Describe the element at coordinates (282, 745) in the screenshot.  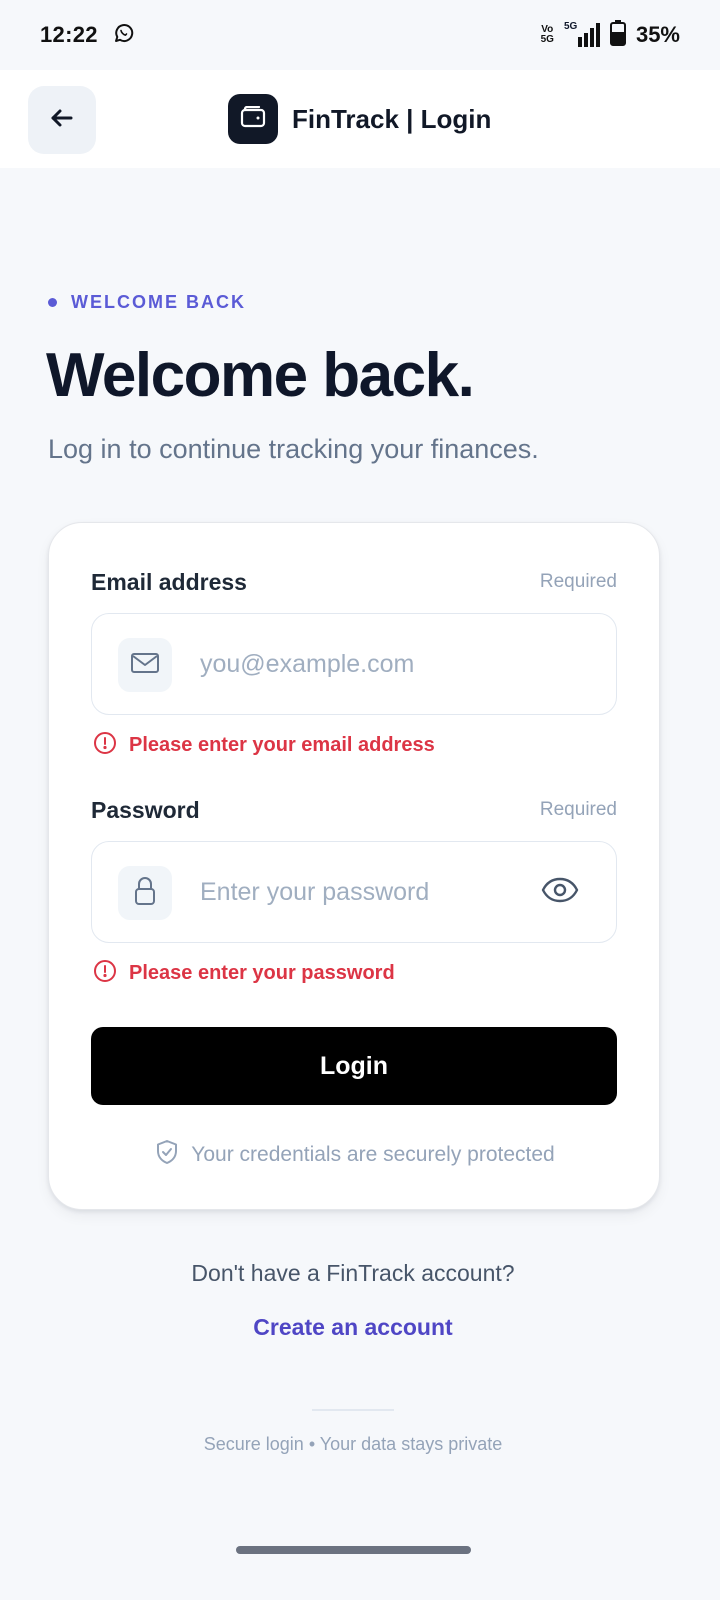
I see `email-error-text: Please enter your email address` at that location.